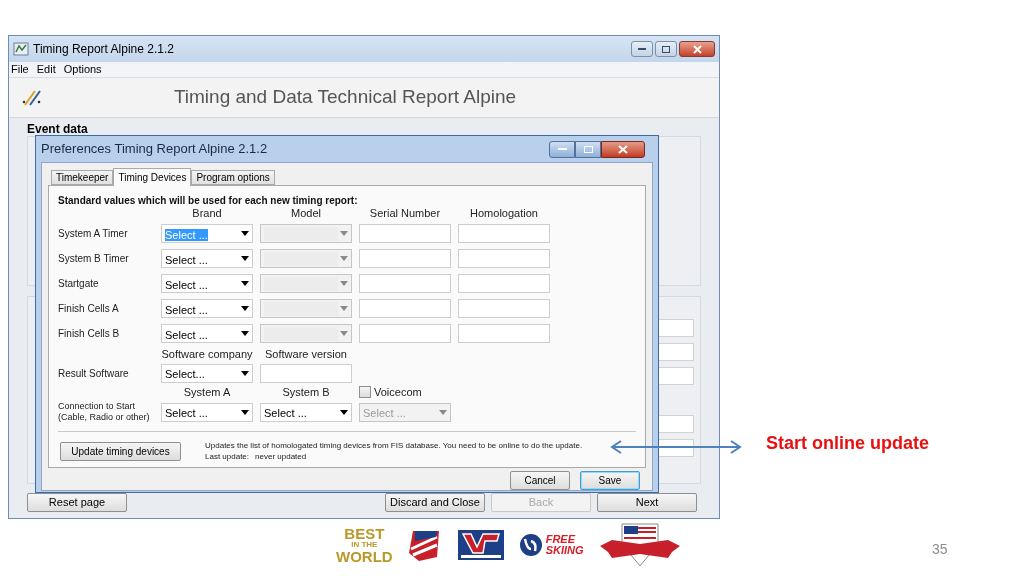 Image resolution: width=1024 pixels, height=576 pixels. Describe the element at coordinates (364, 533) in the screenshot. I see `logo-text: BEST` at that location.